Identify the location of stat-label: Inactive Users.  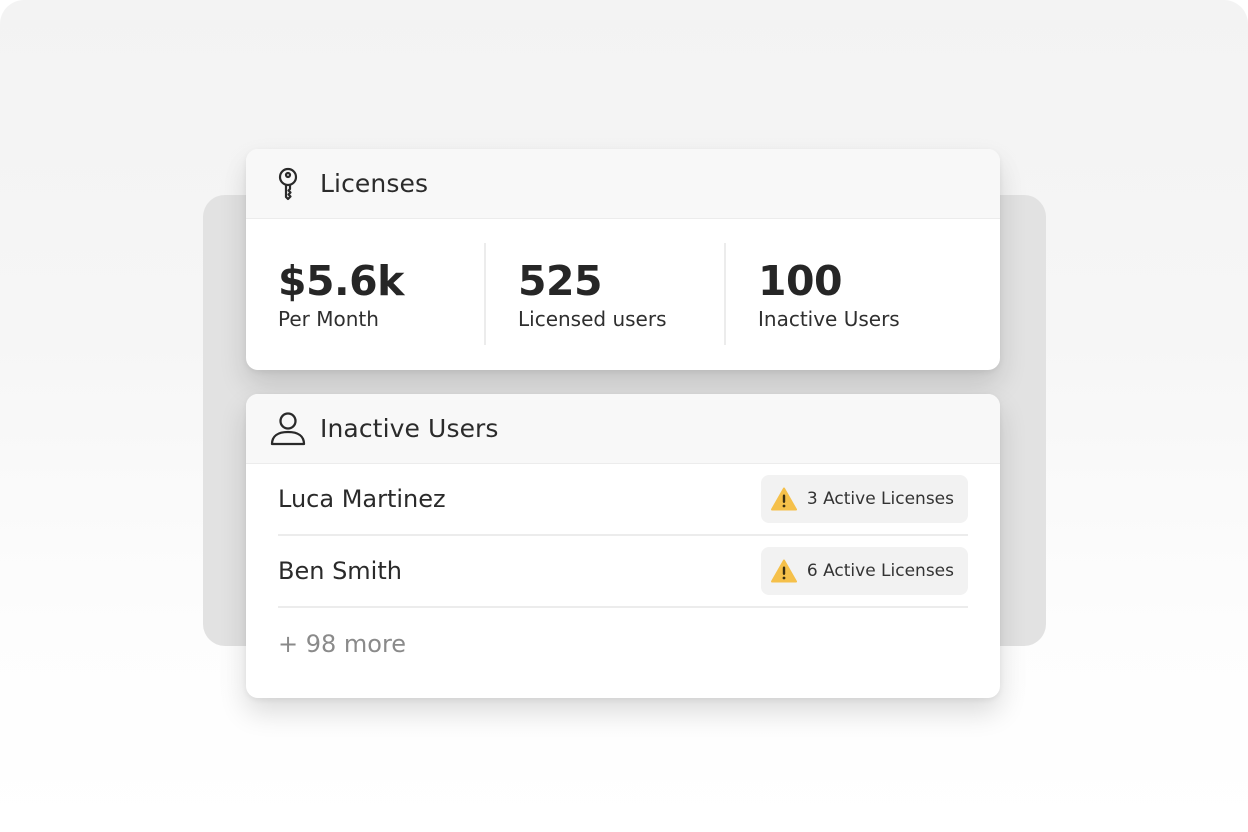
(829, 319).